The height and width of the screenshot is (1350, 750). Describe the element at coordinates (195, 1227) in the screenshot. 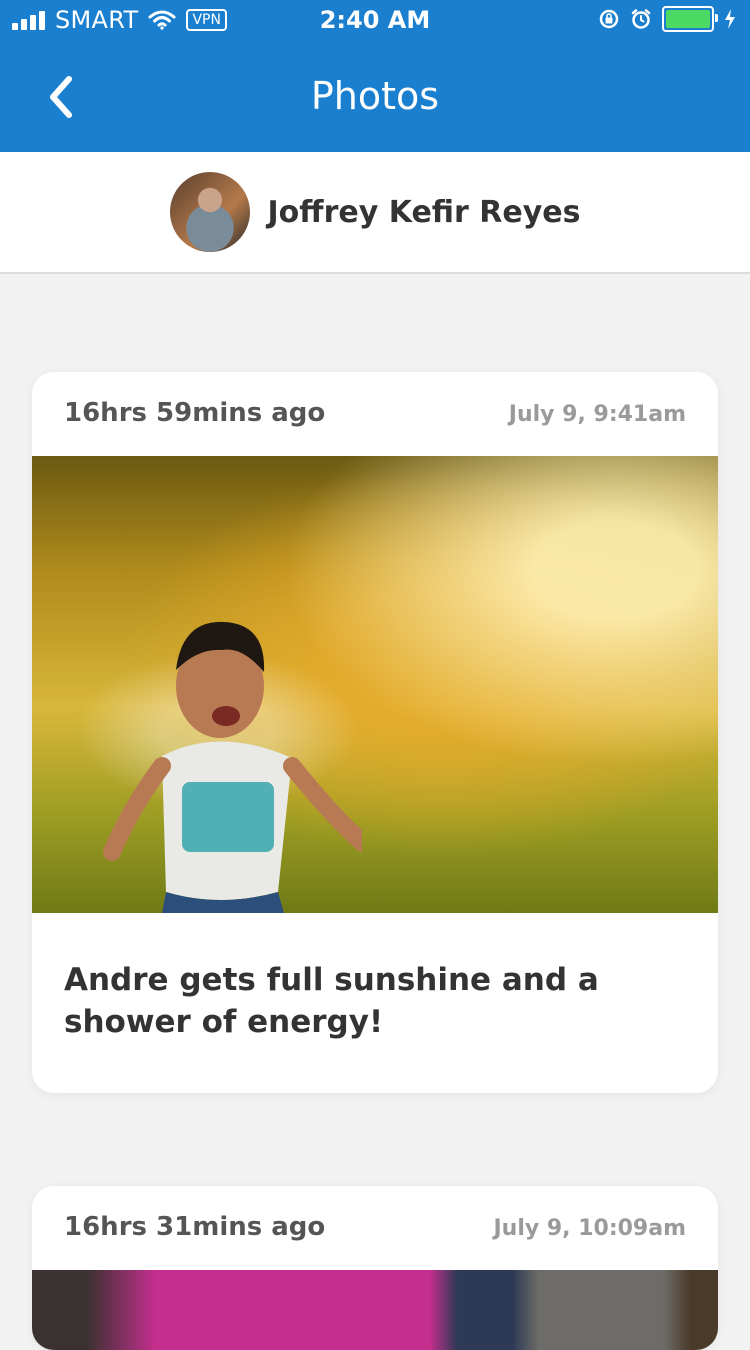

I see `post-relative-time: 16hrs 31mins ago` at that location.